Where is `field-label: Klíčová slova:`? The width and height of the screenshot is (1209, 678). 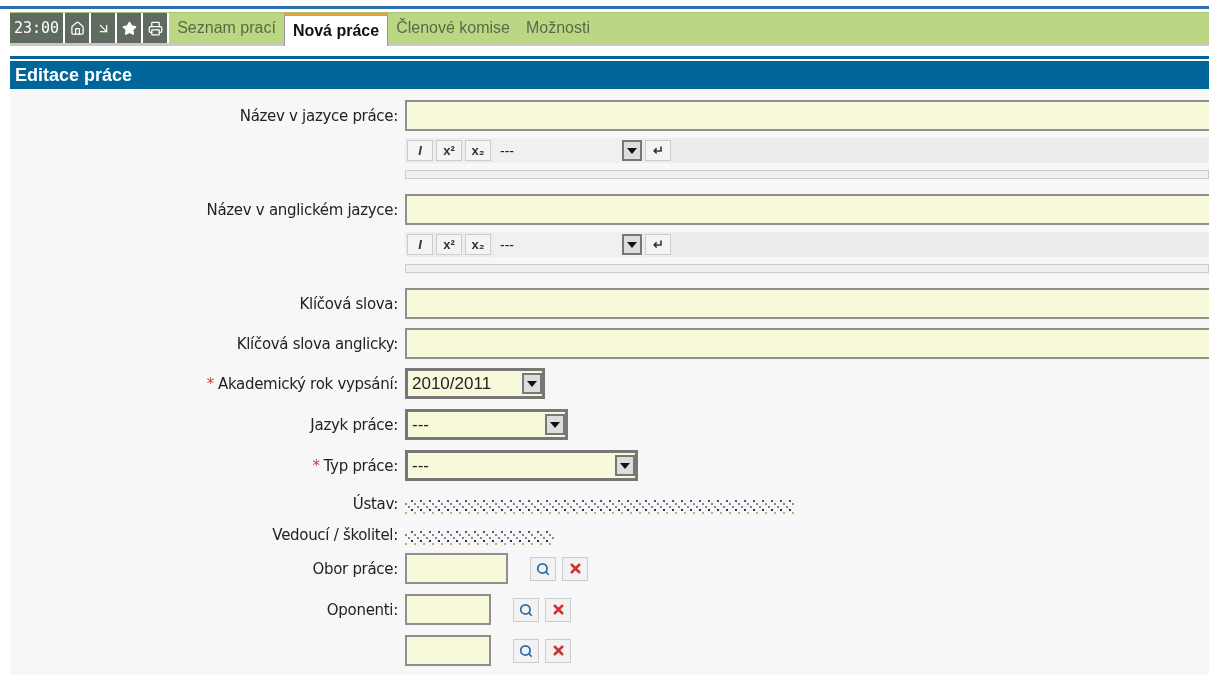
field-label: Klíčová slova: is located at coordinates (348, 303).